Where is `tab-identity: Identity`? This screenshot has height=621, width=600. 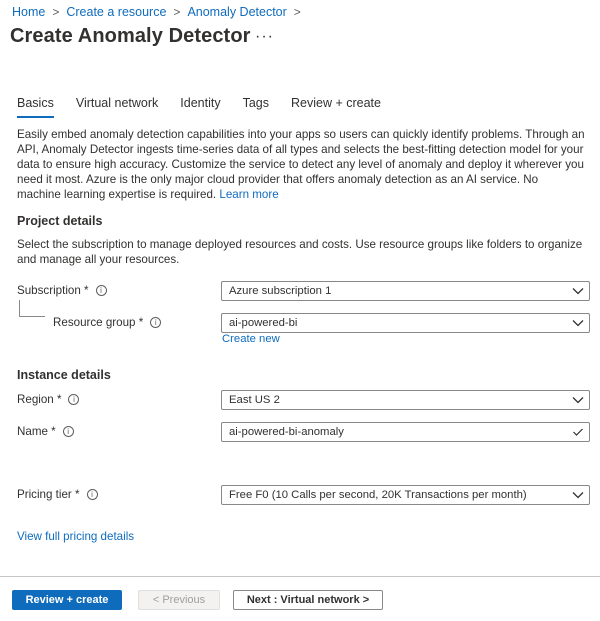
tab-identity: Identity is located at coordinates (200, 106).